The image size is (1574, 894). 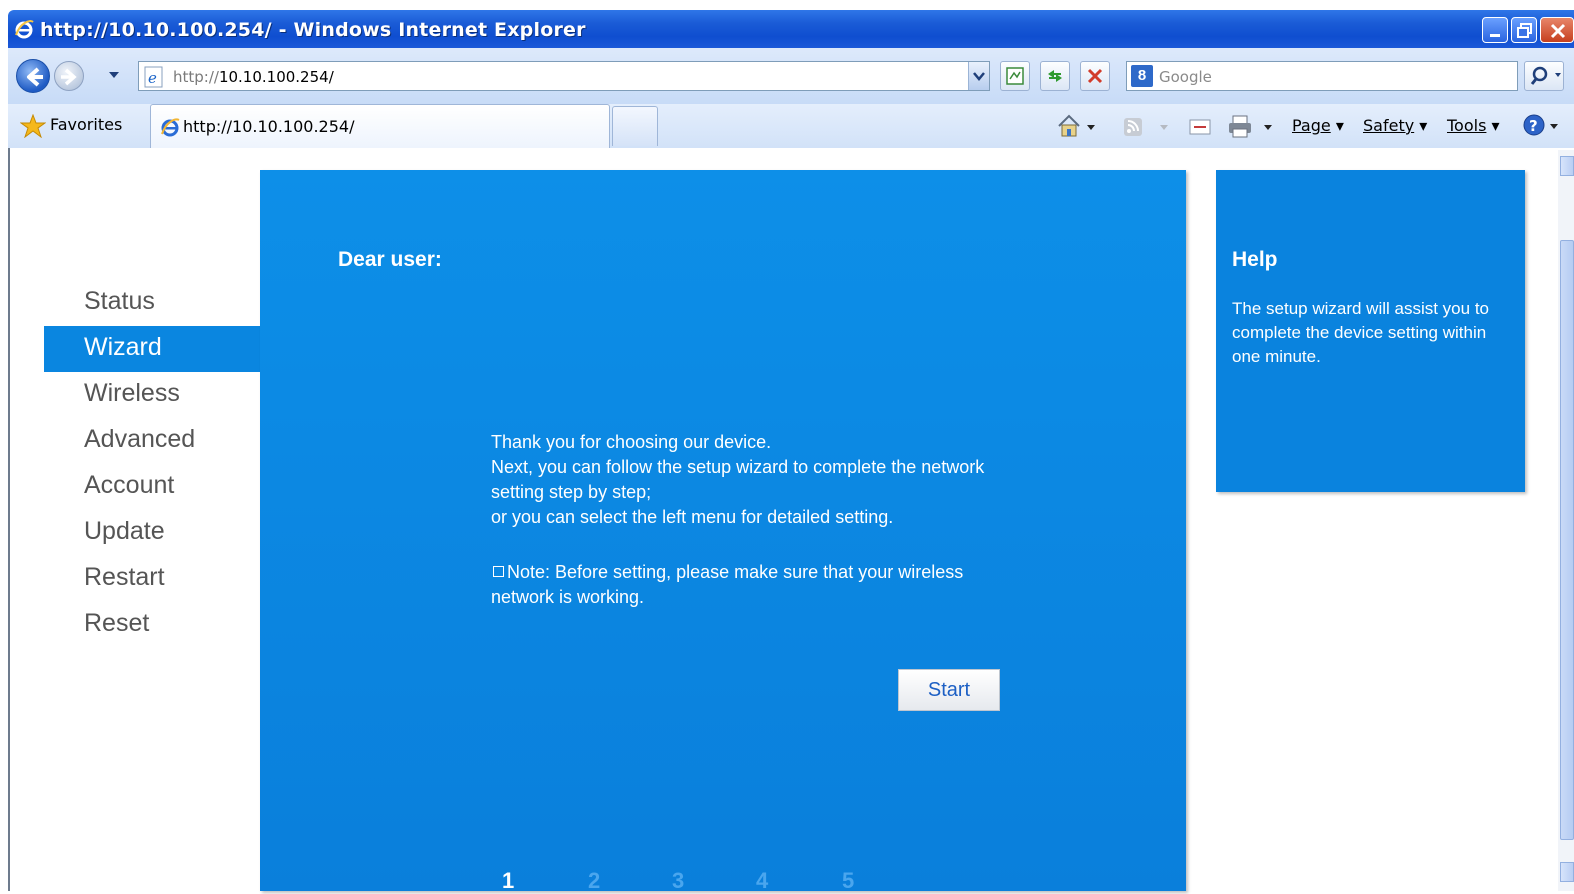 What do you see at coordinates (631, 442) in the screenshot?
I see `intro-line: Thank you for choosing our device.` at bounding box center [631, 442].